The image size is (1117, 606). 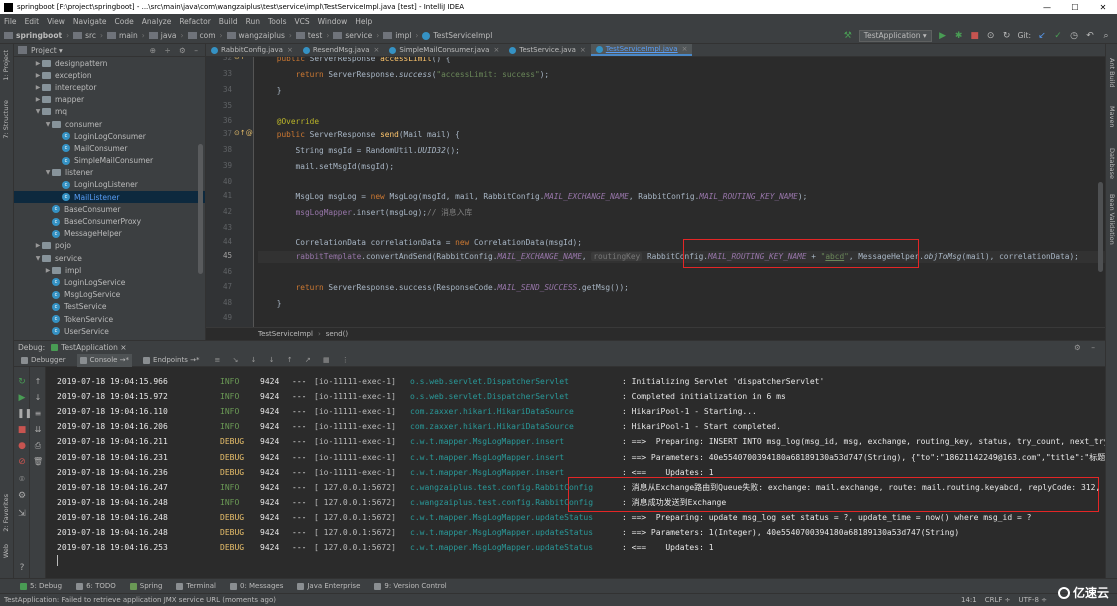 I want to click on menu-file: File, so click(x=10, y=21).